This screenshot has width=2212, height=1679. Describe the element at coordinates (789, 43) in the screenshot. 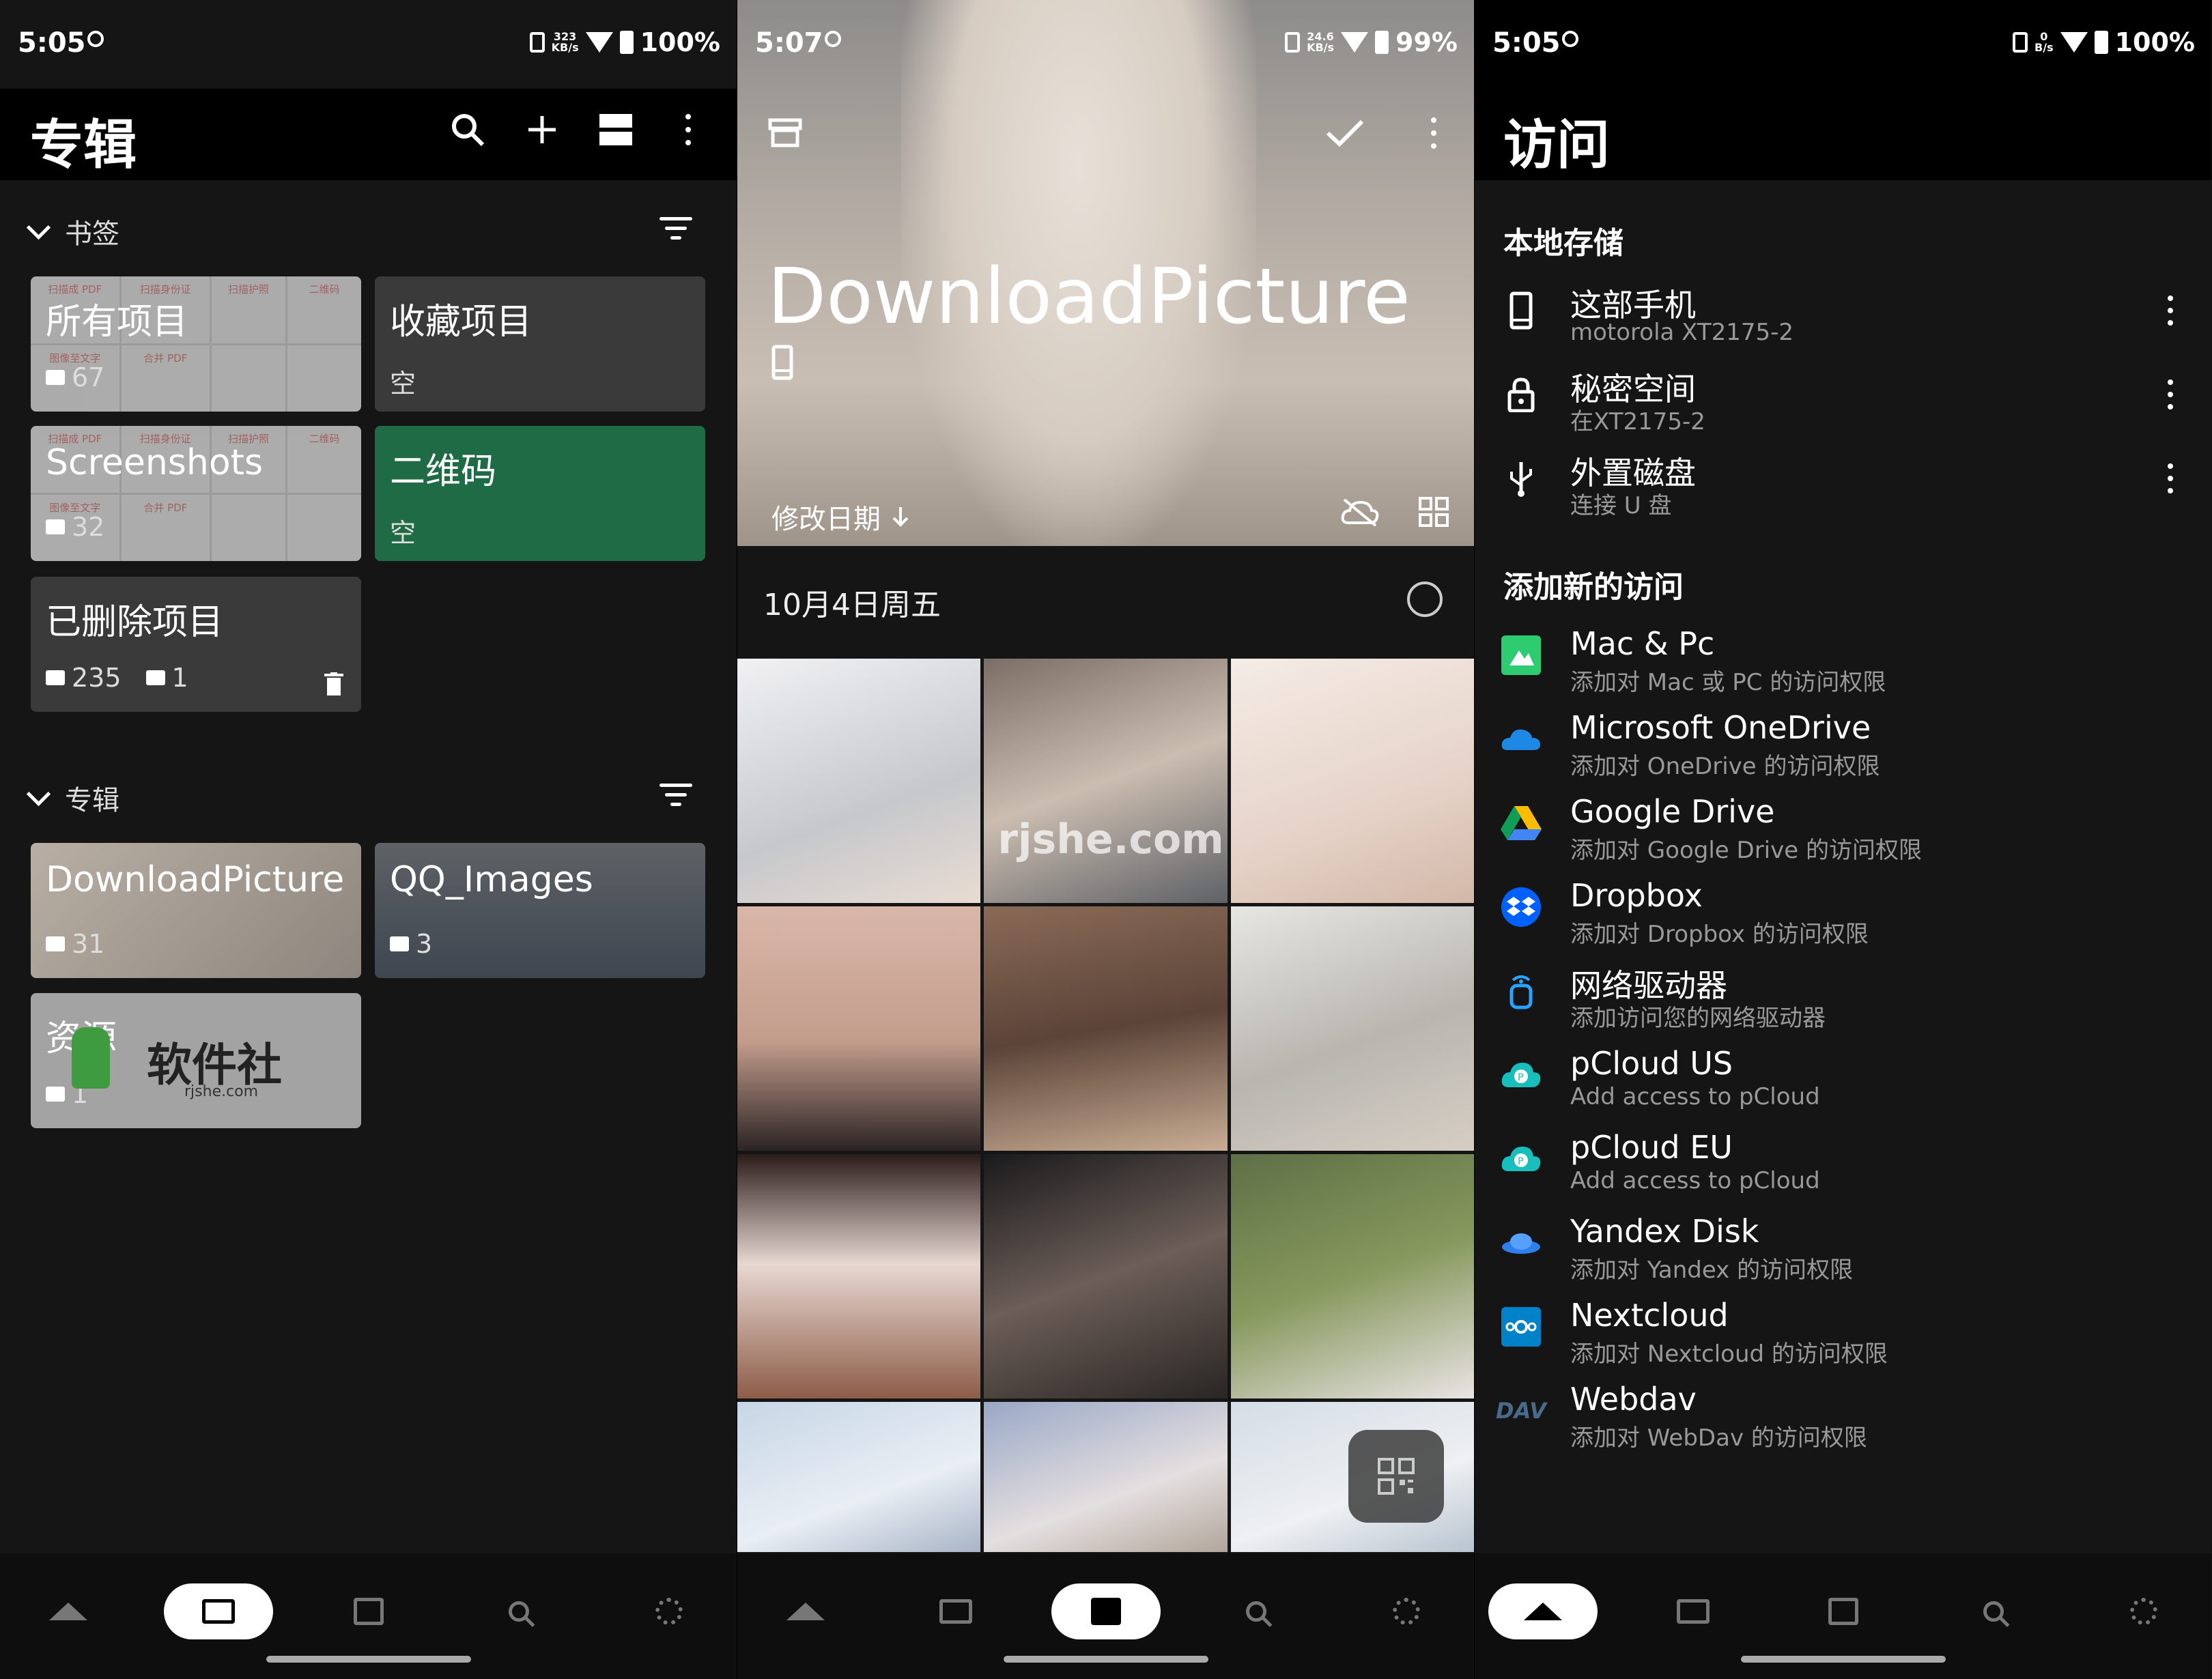

I see `status-time: 5:07` at that location.